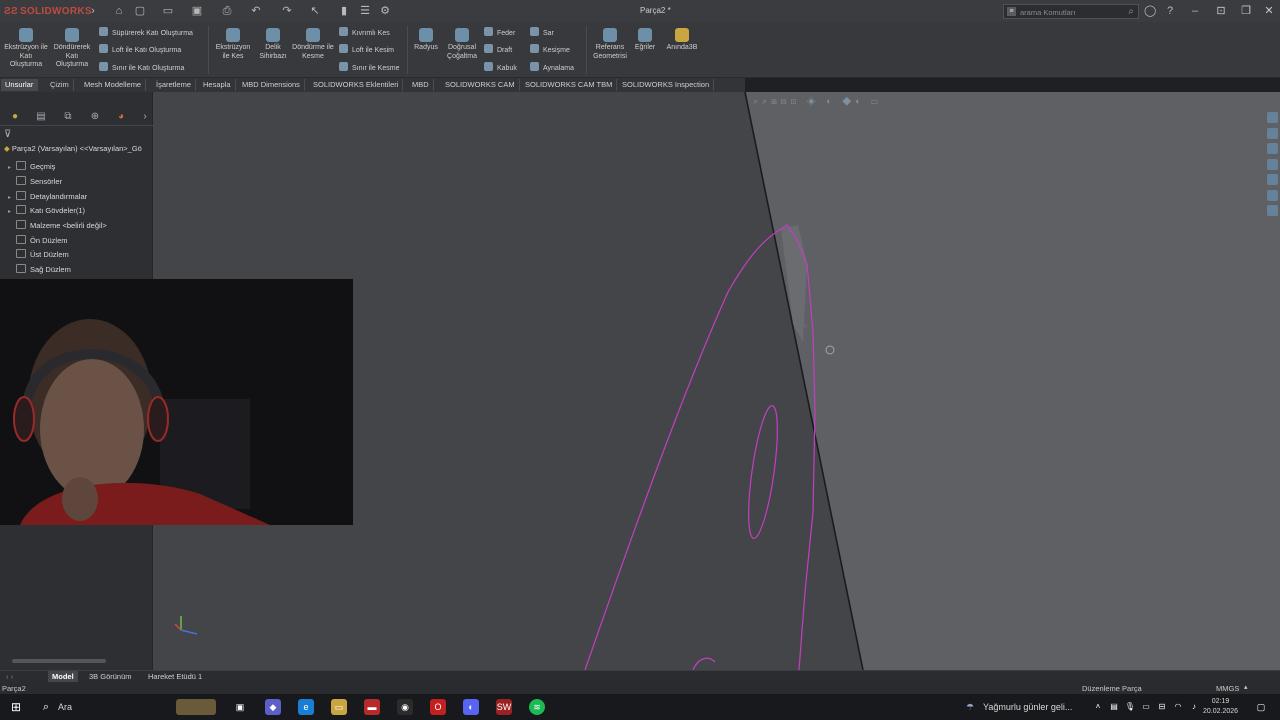 The height and width of the screenshot is (720, 1280). Describe the element at coordinates (41, 117) in the screenshot. I see `property-manager-tab-icon: ▤` at that location.